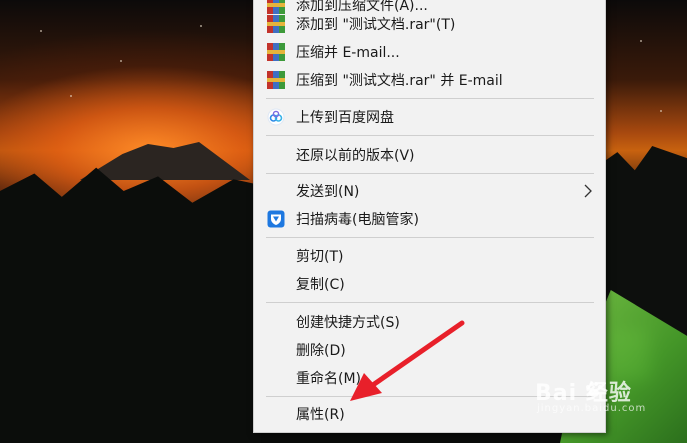 The height and width of the screenshot is (443, 687). I want to click on menu-item-scan-virus: 扫描病毒(电脑管家), so click(429, 219).